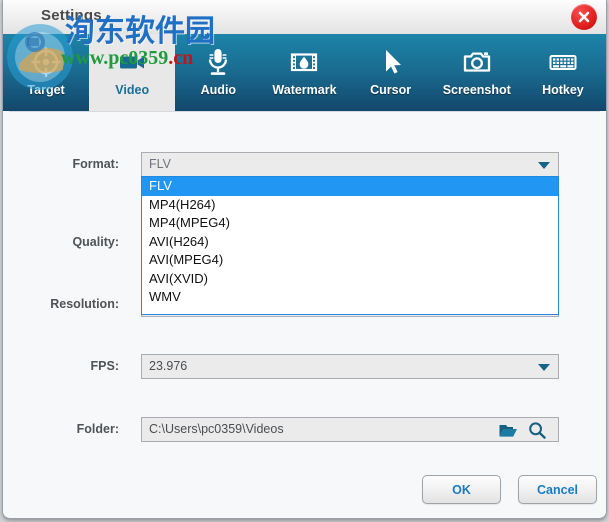  Describe the element at coordinates (46, 62) in the screenshot. I see `target-icon` at that location.